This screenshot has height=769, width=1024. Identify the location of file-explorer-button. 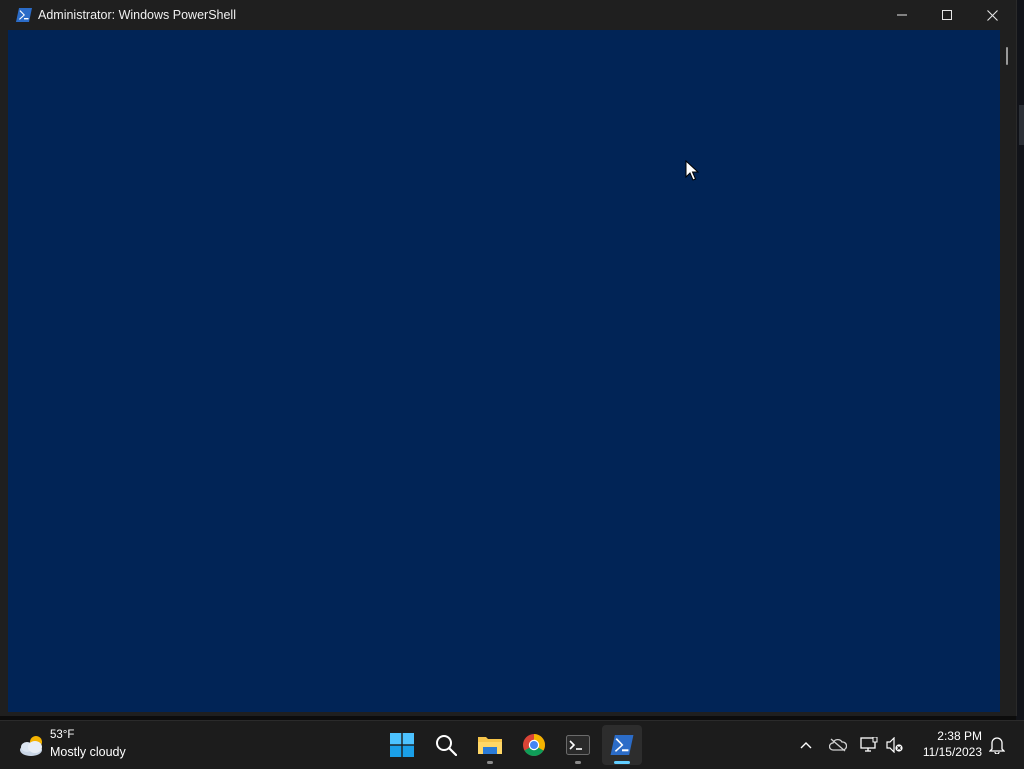
(490, 745).